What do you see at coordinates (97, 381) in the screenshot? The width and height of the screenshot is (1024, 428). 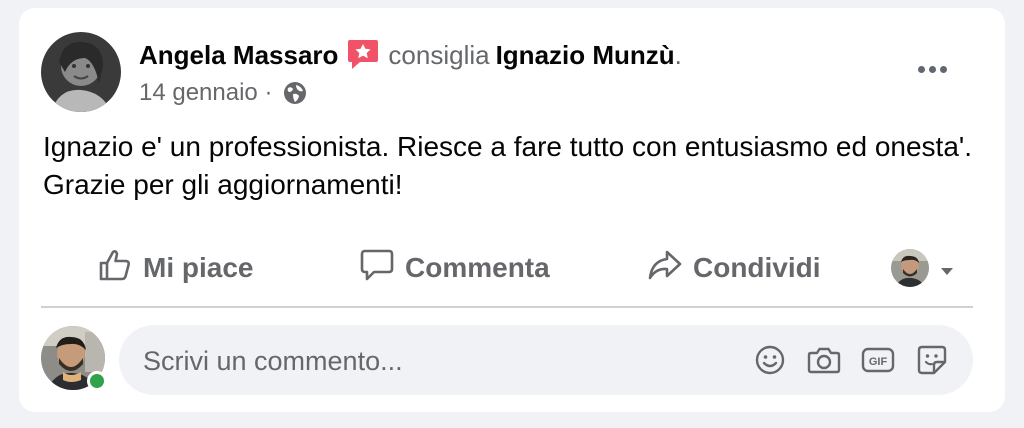 I see `online-status-dot` at bounding box center [97, 381].